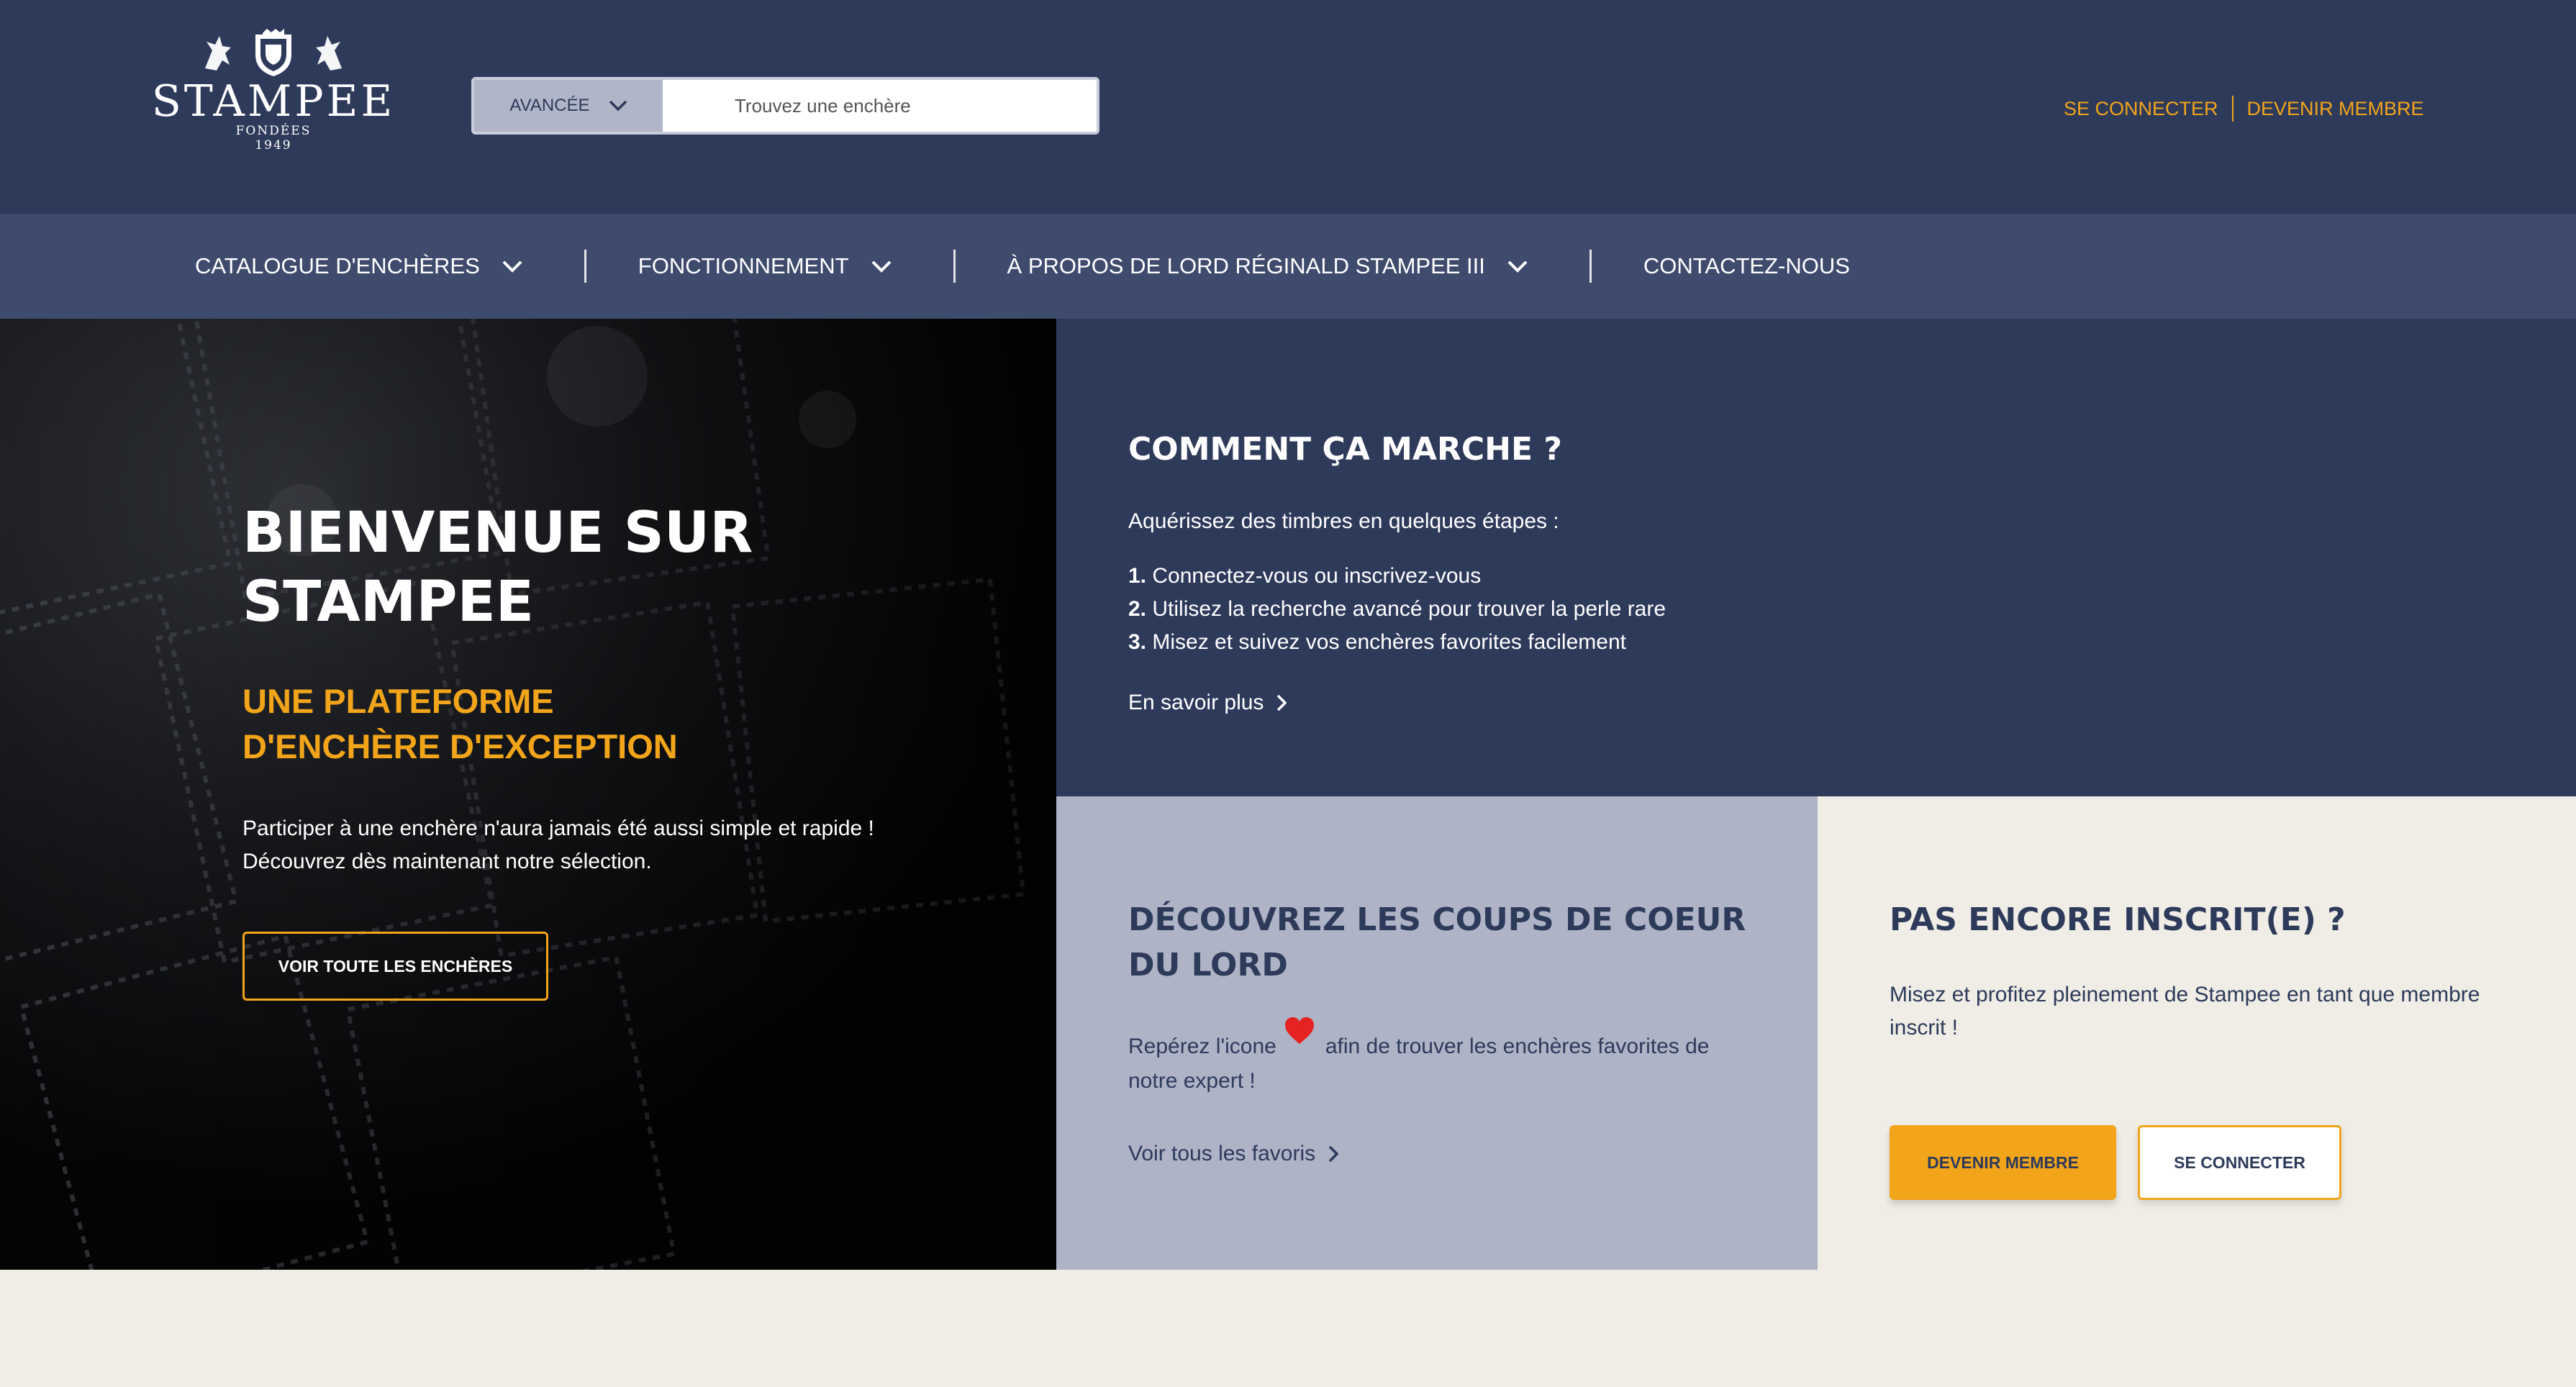  What do you see at coordinates (2244, 108) in the screenshot?
I see `auth-links: SE CONNECTER DEVENIR MEMBRE` at bounding box center [2244, 108].